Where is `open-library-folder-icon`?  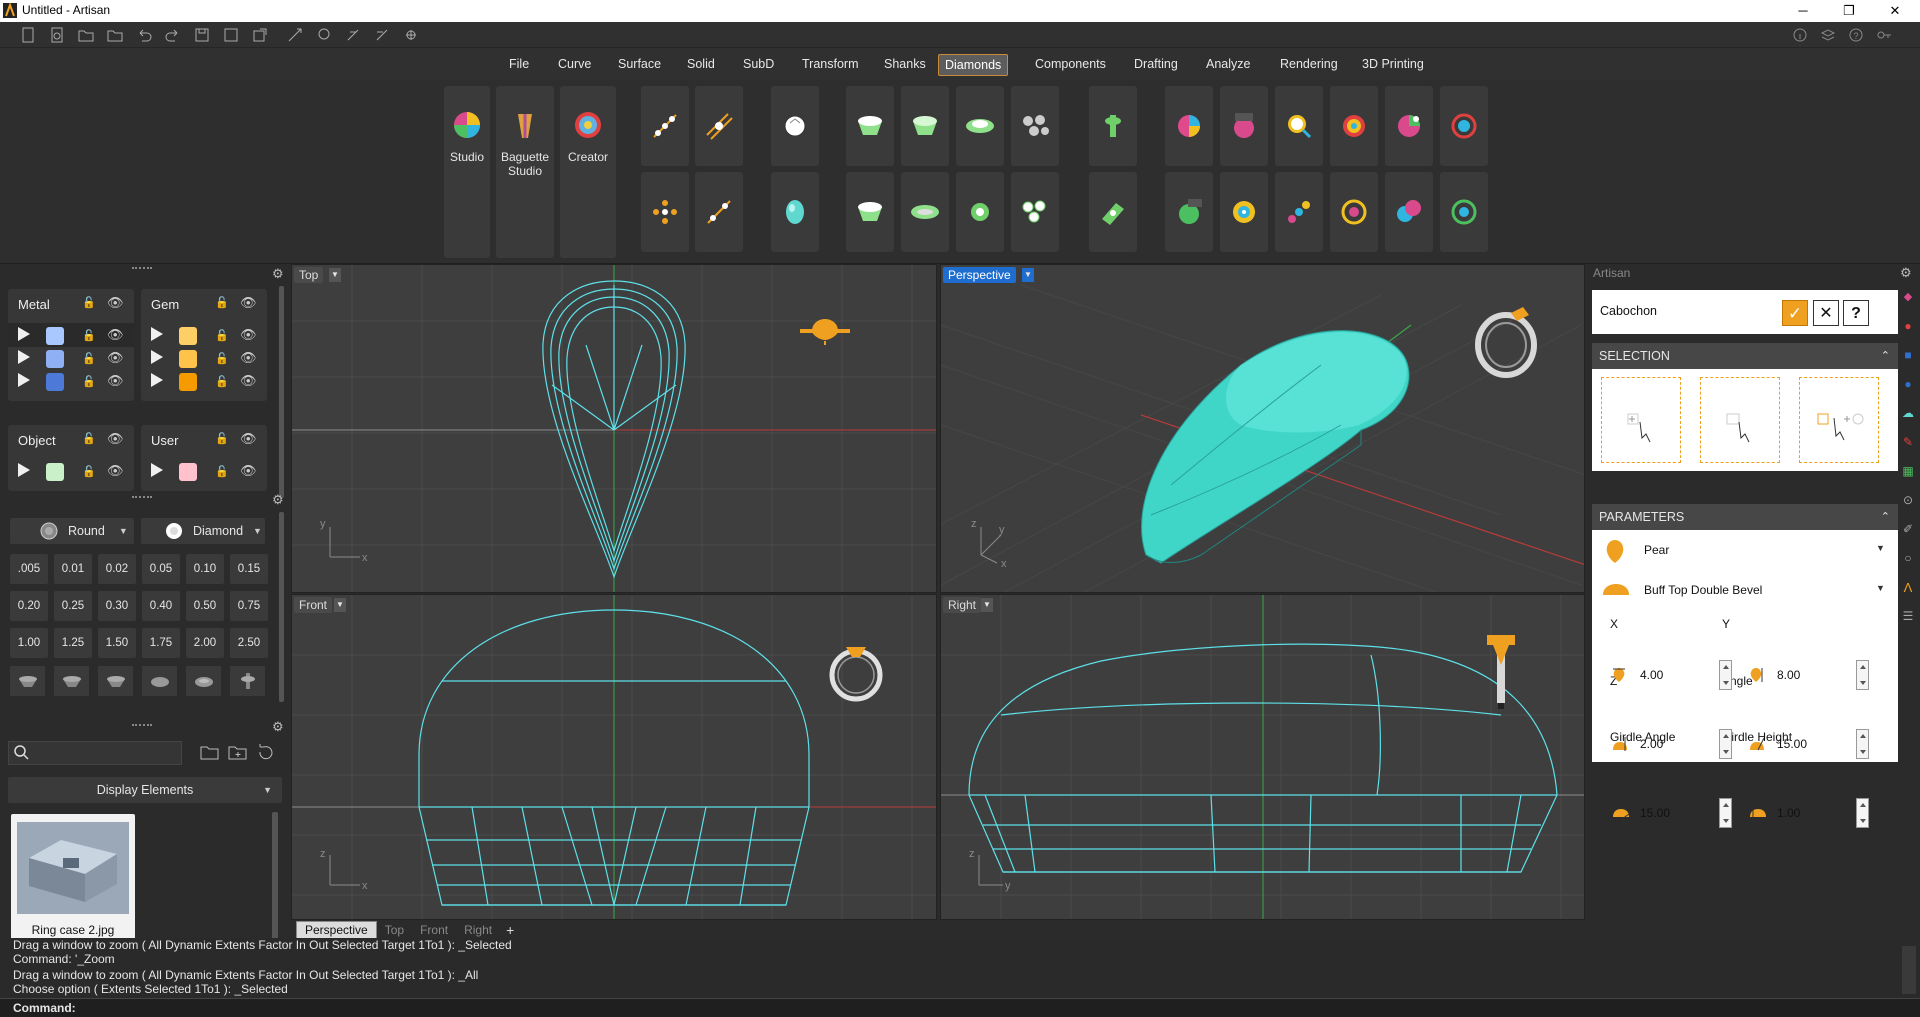 open-library-folder-icon is located at coordinates (210, 752).